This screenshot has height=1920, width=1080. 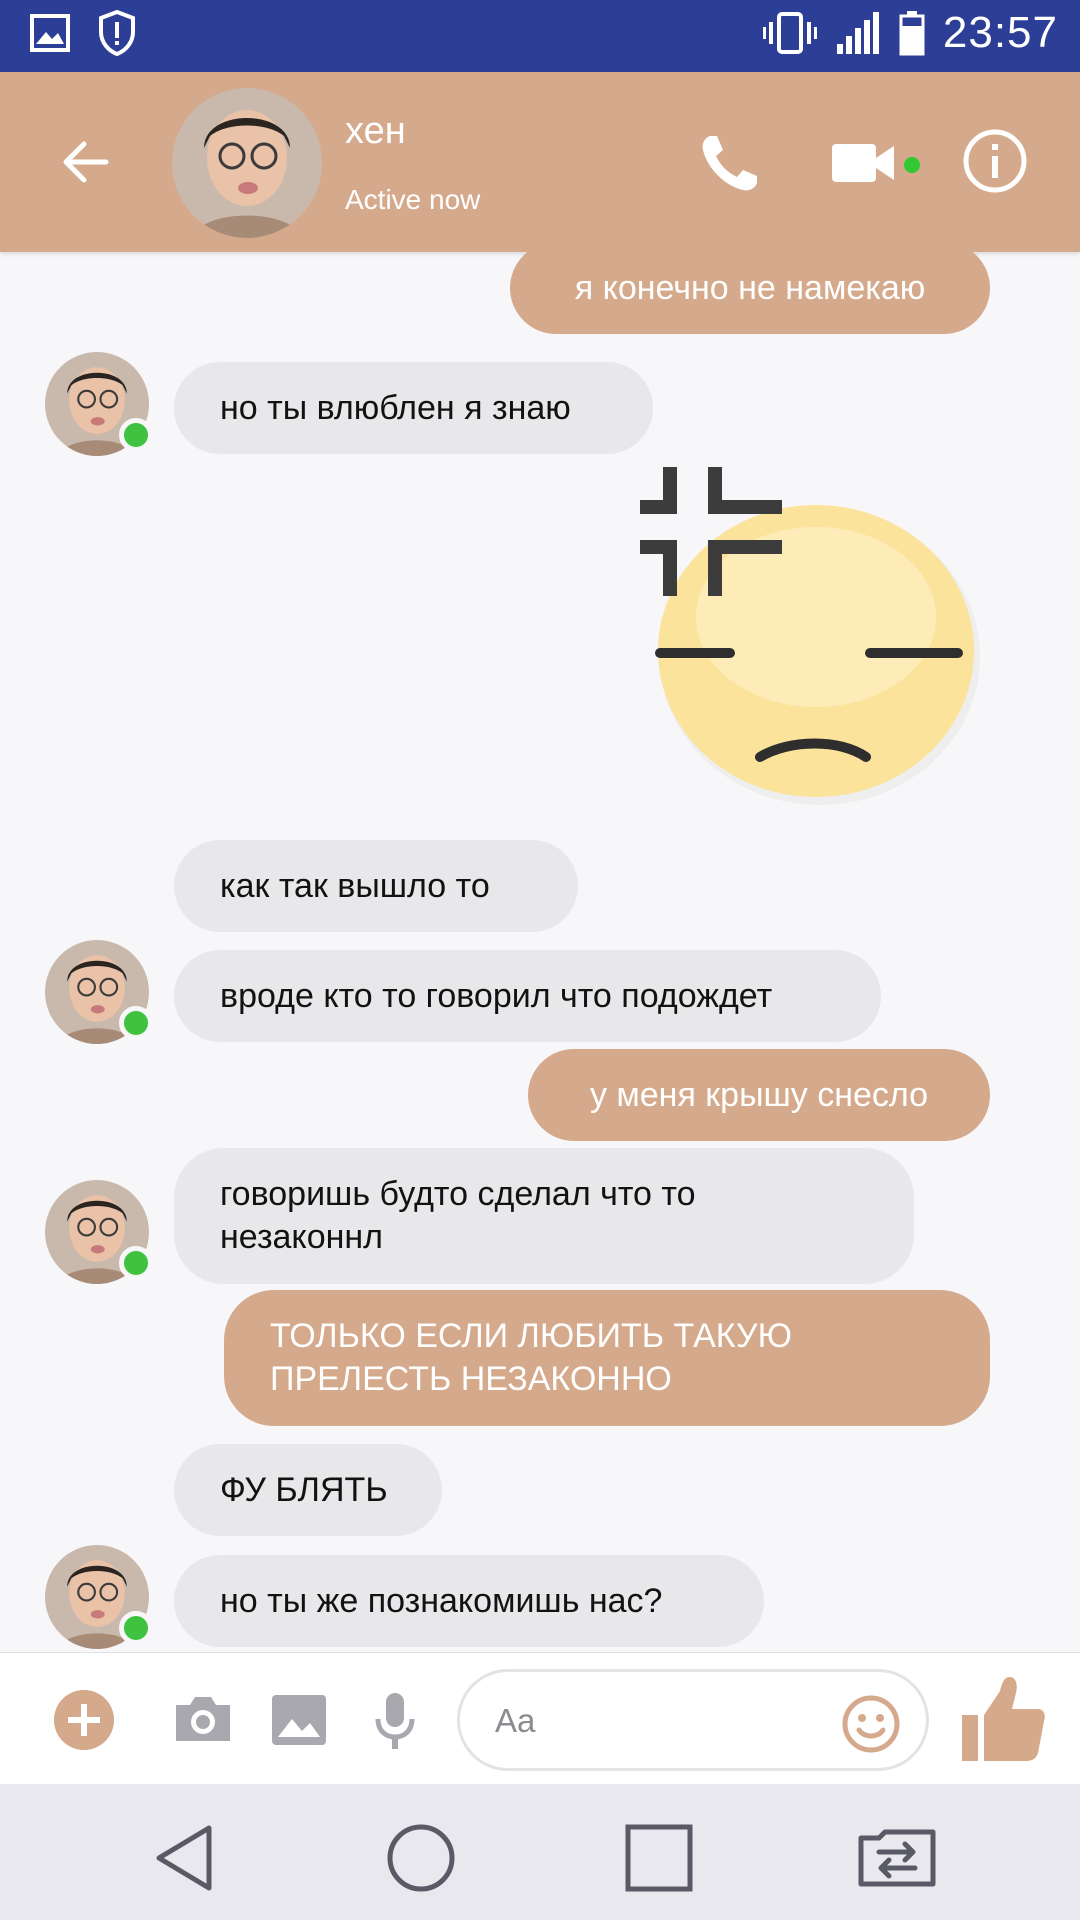 I want to click on message-bubble-incoming: вроде кто то говорил что подождет, so click(x=527, y=996).